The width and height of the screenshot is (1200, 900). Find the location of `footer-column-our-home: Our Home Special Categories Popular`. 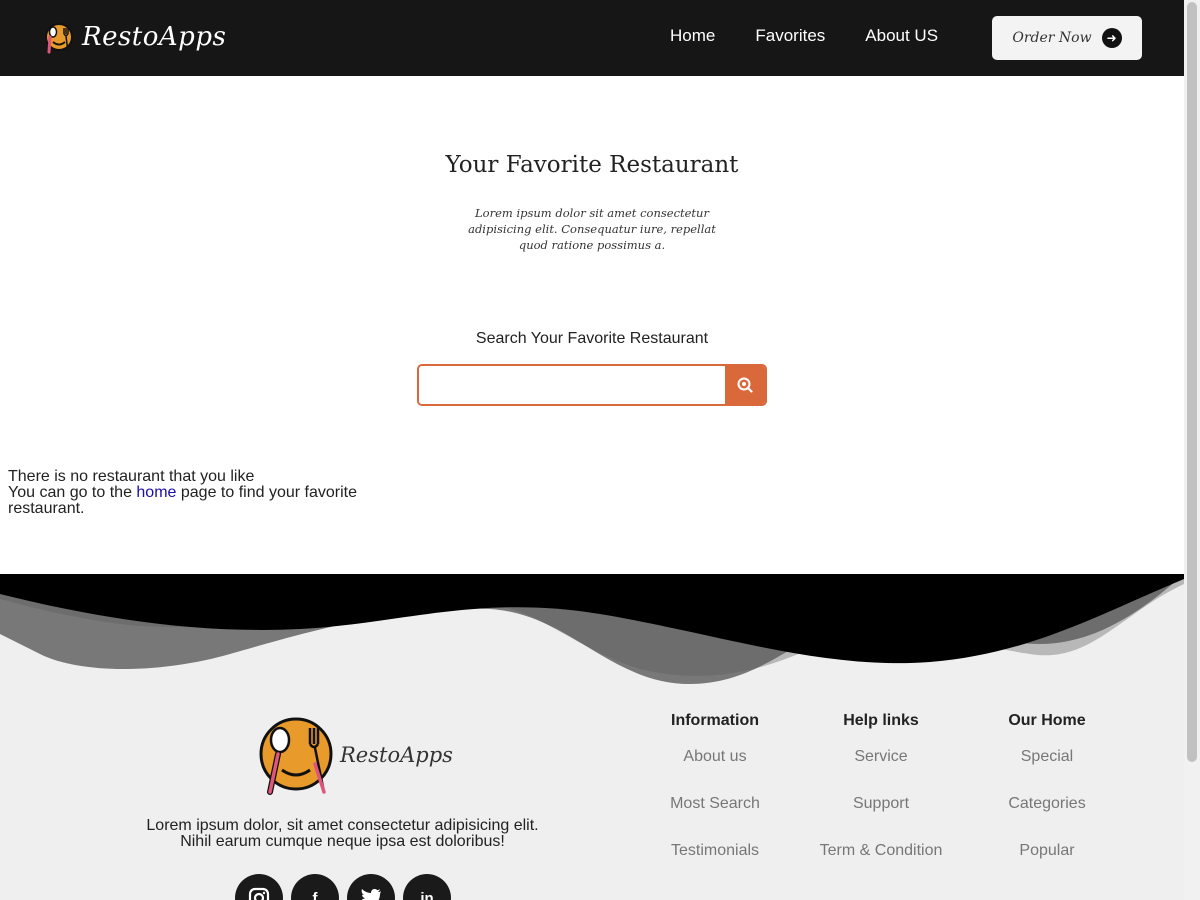

footer-column-our-home: Our Home Special Categories Popular is located at coordinates (1047, 799).